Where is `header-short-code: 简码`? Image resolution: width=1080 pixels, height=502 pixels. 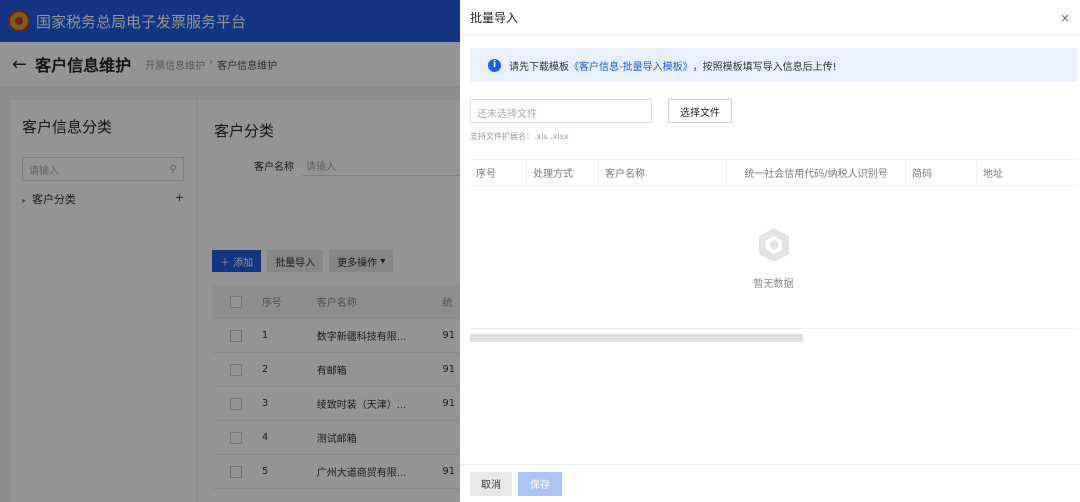
header-short-code: 简码 is located at coordinates (941, 172).